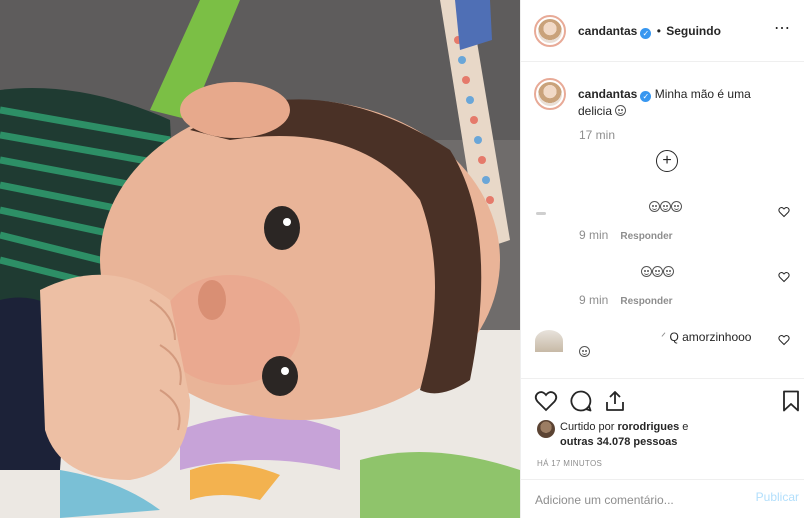 This screenshot has width=804, height=518. Describe the element at coordinates (607, 31) in the screenshot. I see `author-username: candantas` at that location.